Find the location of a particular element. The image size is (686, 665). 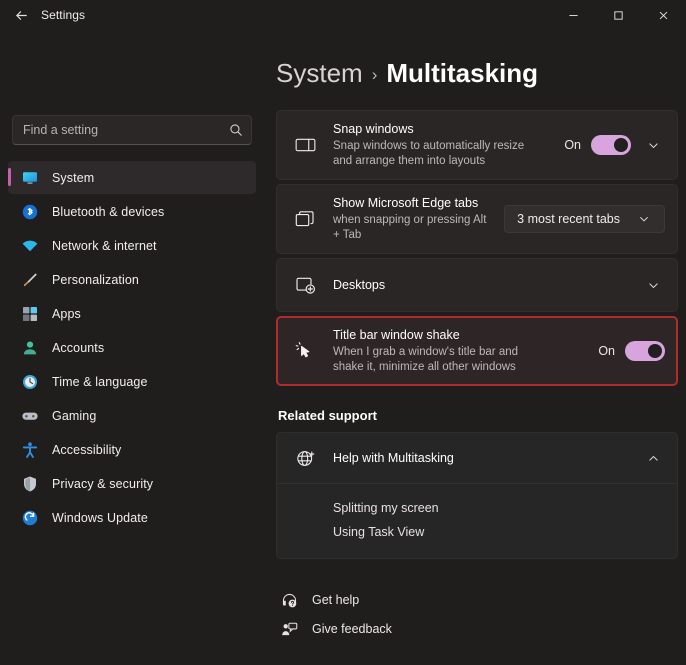

breadcrumb-current: Multitasking is located at coordinates (462, 73).